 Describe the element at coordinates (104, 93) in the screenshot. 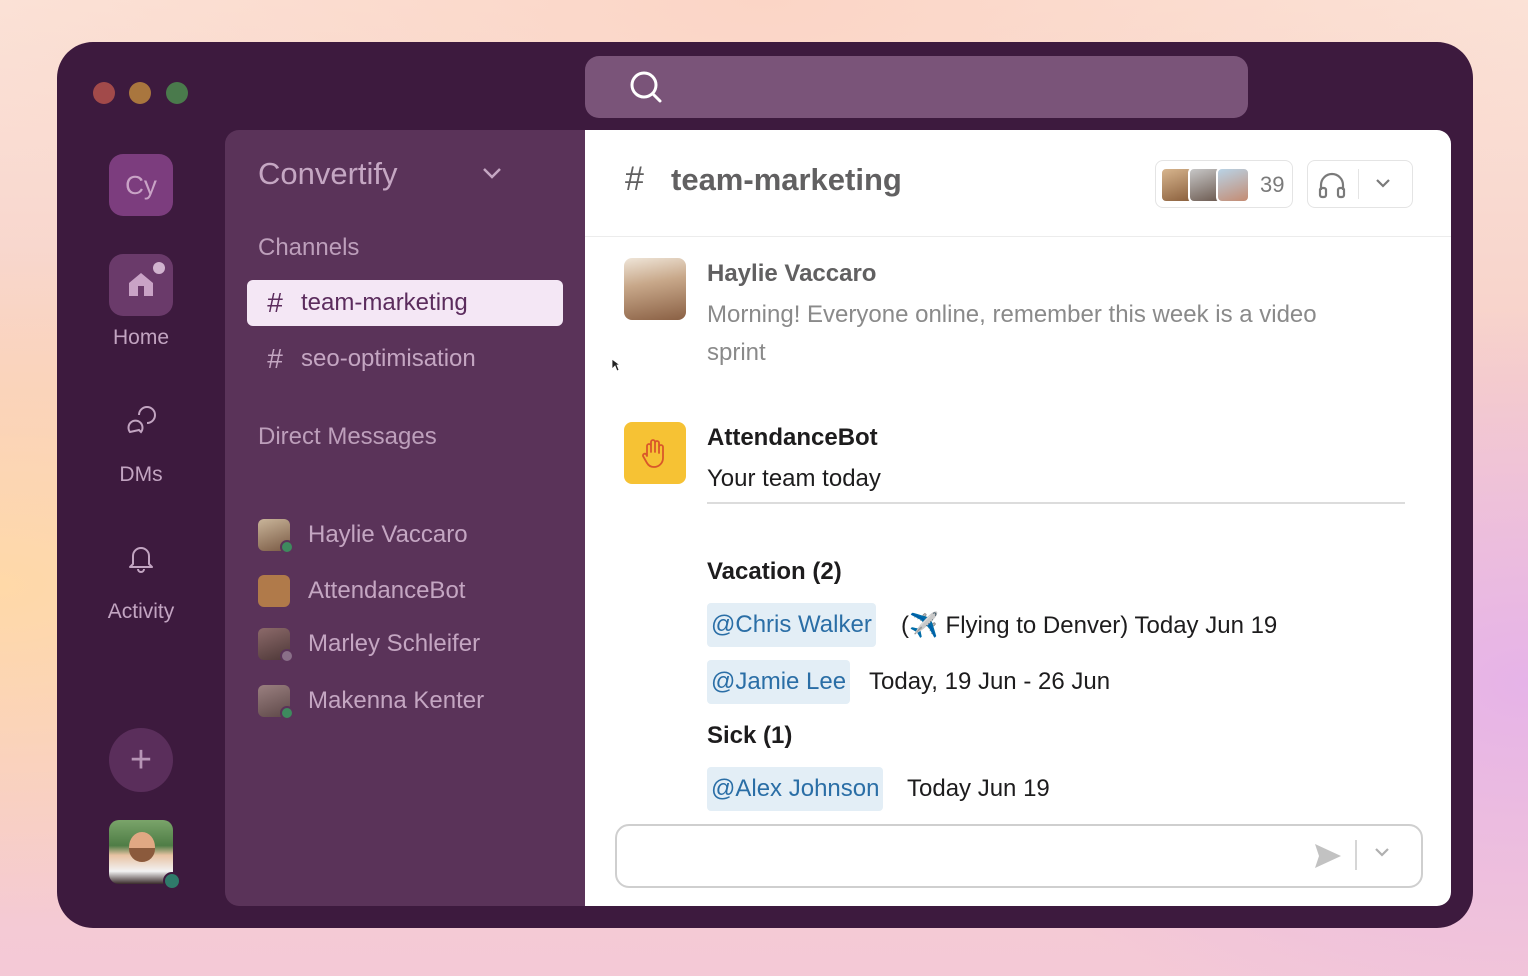

I see `close-window-button` at that location.